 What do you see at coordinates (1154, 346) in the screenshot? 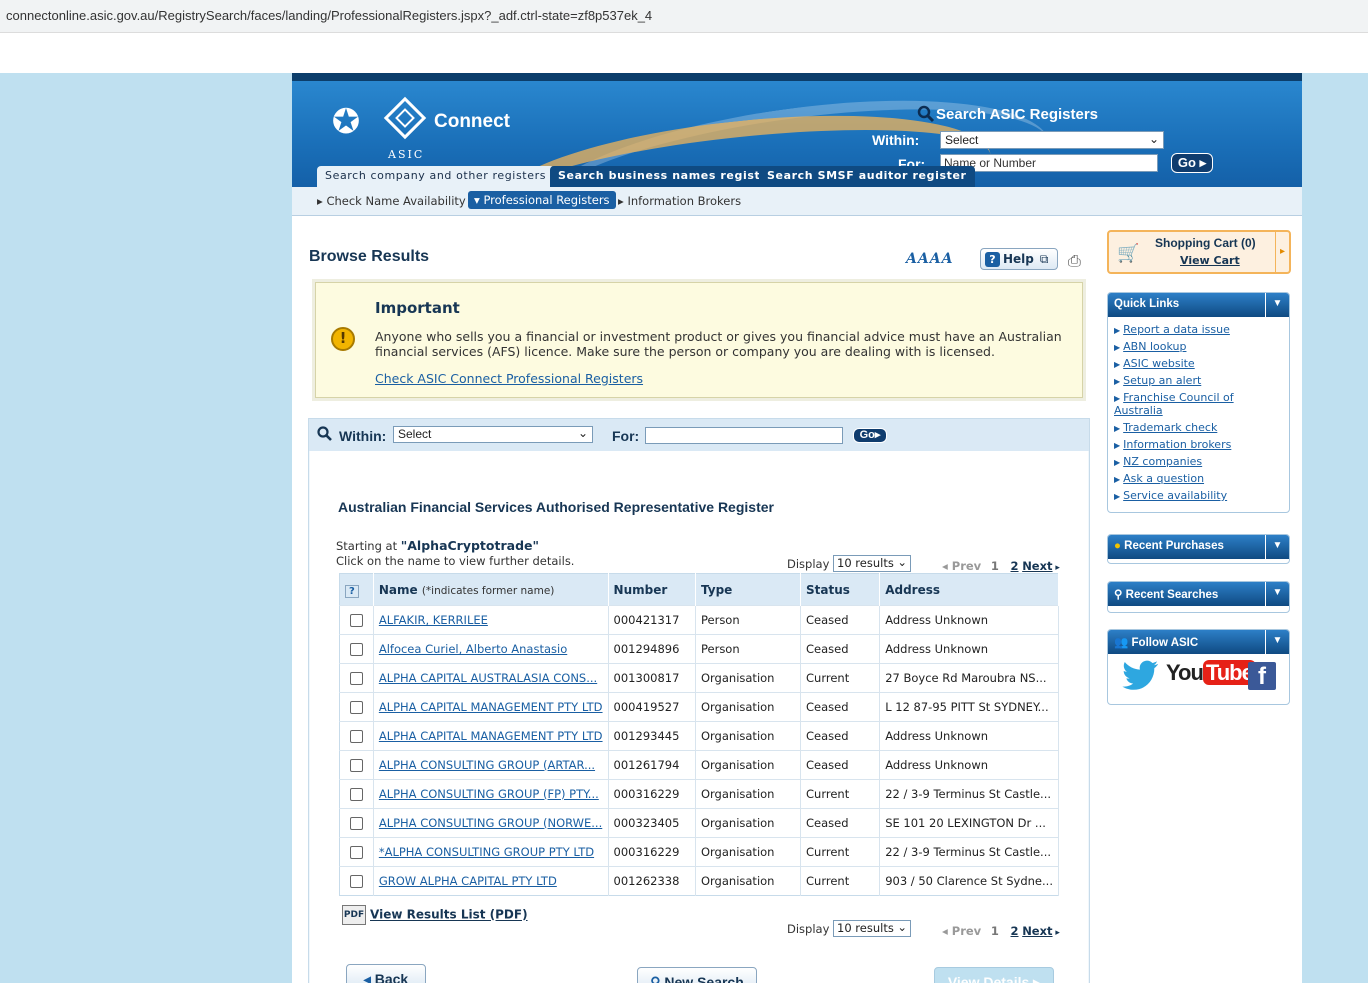
I see `quick-link: ABN lookup` at bounding box center [1154, 346].